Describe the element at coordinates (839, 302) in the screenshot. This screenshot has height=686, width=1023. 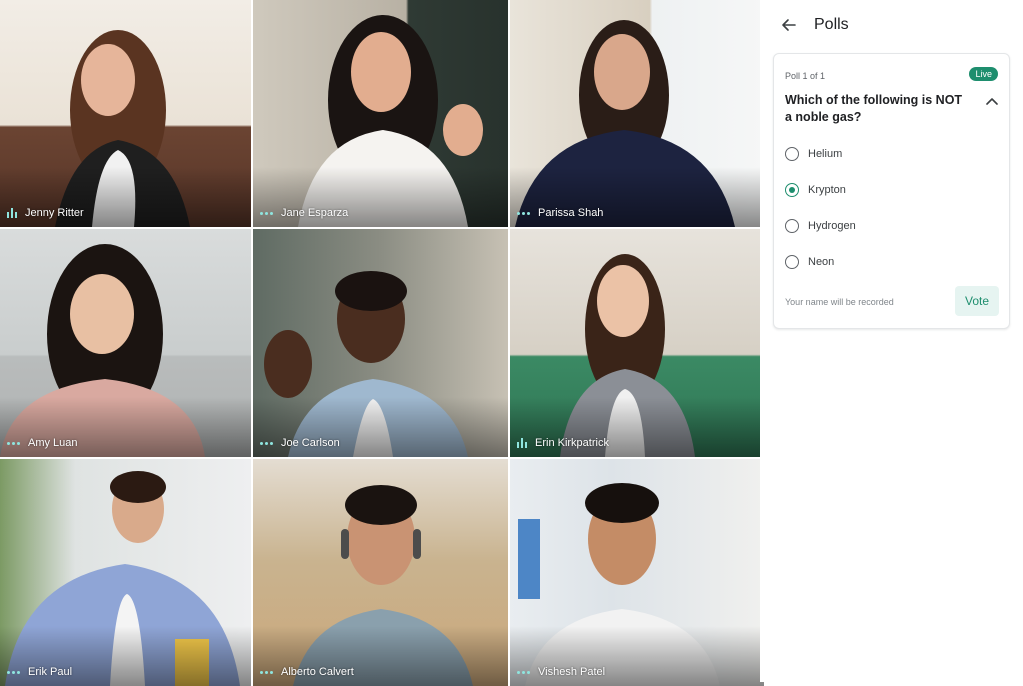
I see `record-note: Your name will be recorded` at that location.